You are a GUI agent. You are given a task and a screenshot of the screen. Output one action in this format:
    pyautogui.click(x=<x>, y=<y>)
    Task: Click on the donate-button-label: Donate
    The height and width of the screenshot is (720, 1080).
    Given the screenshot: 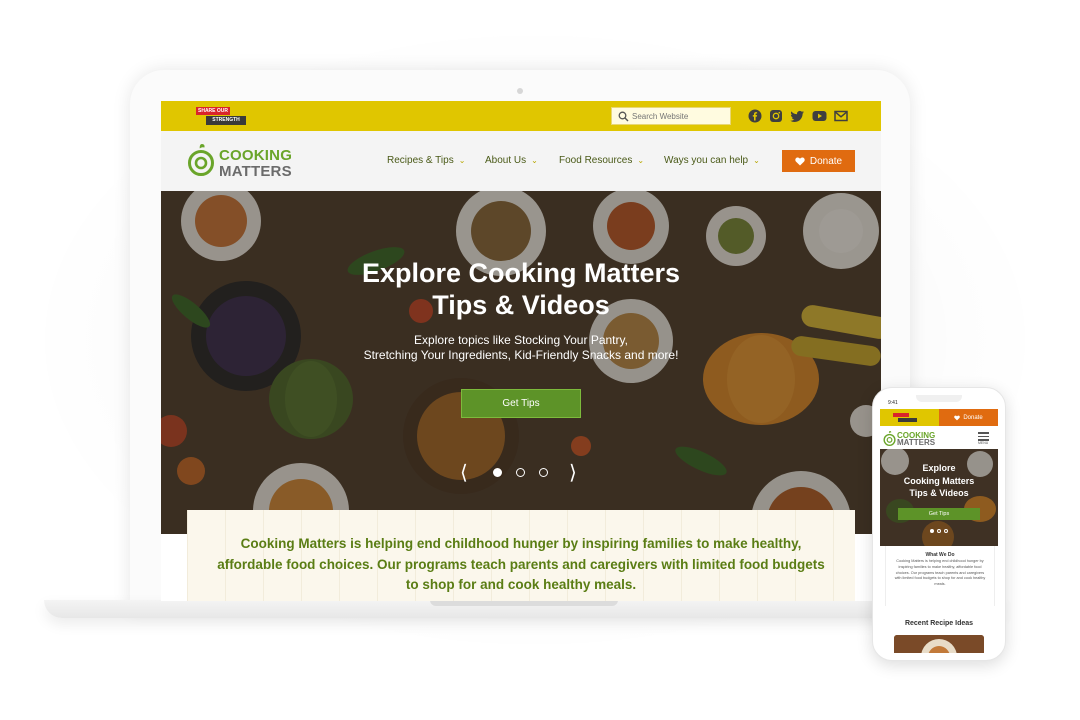 What is the action you would take?
    pyautogui.click(x=826, y=161)
    